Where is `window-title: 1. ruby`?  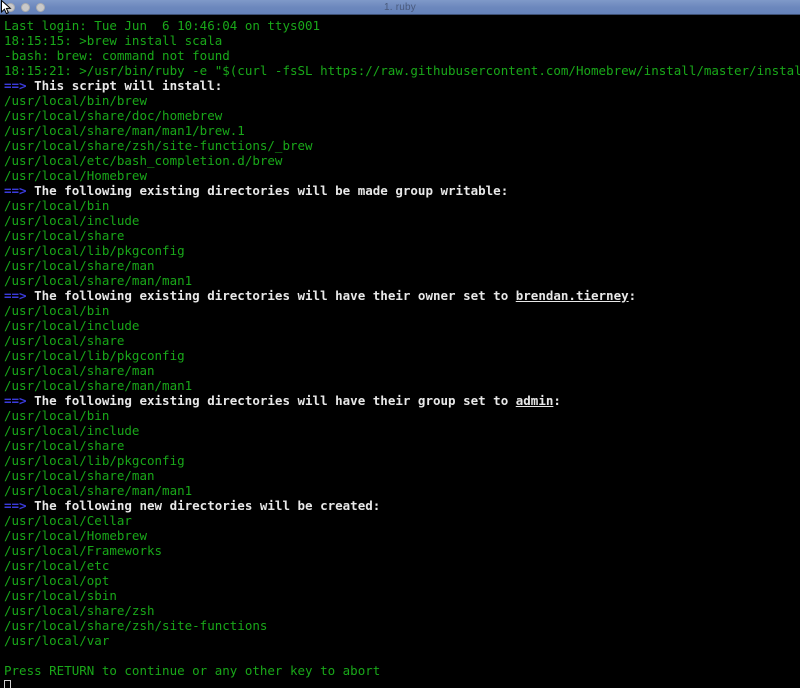
window-title: 1. ruby is located at coordinates (400, 7).